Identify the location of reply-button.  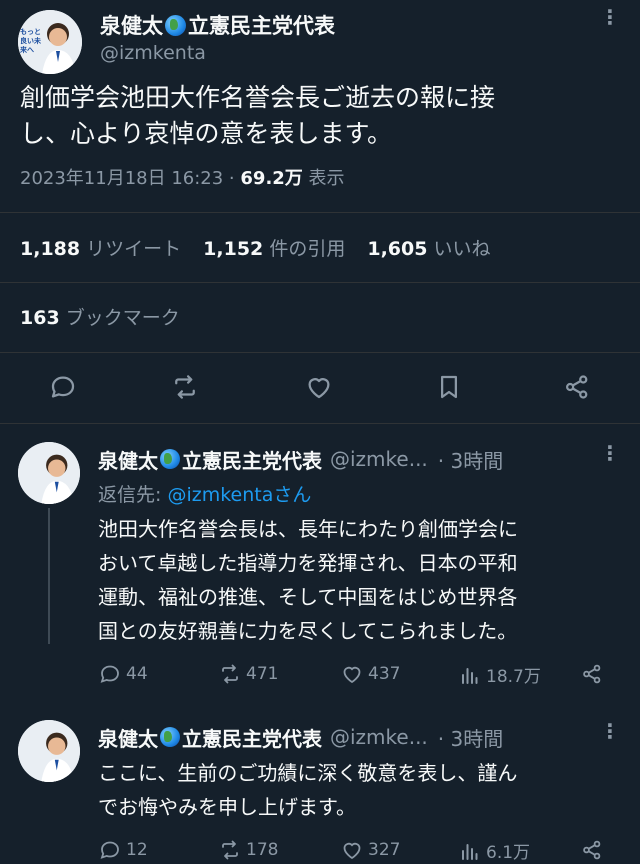
(63, 389).